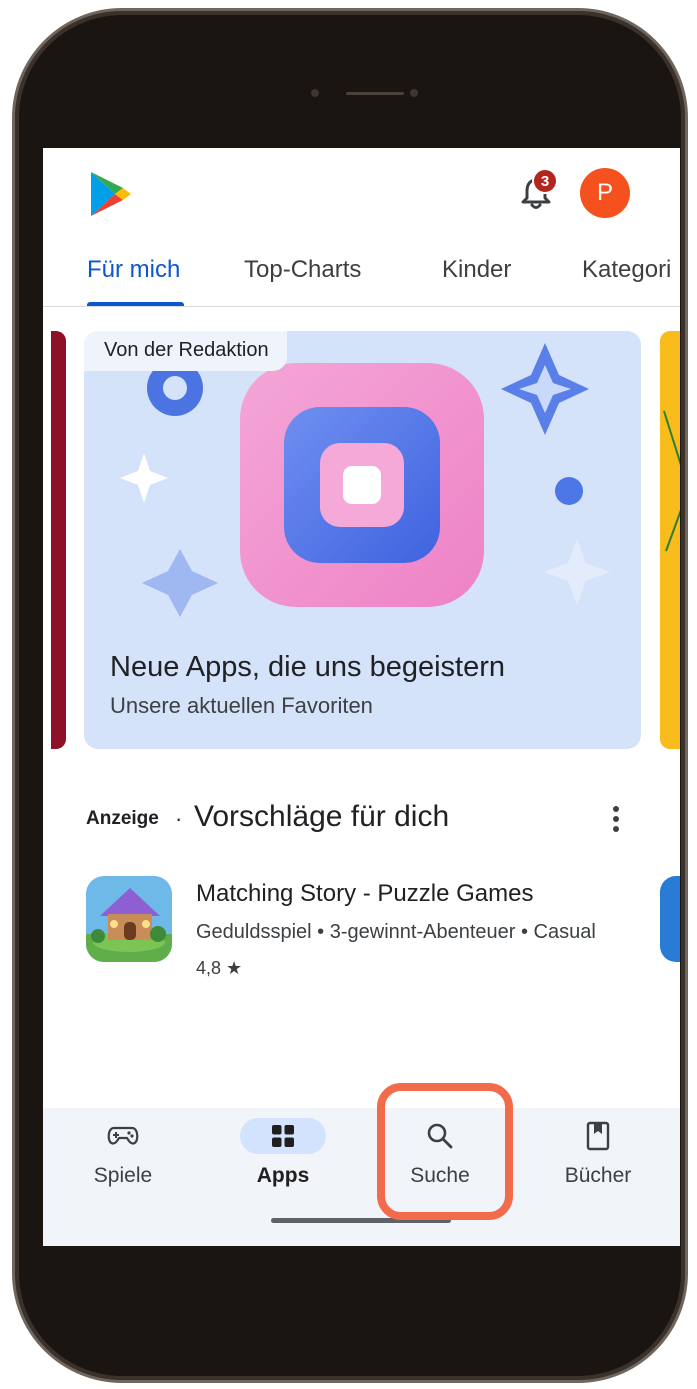 The width and height of the screenshot is (697, 1389). What do you see at coordinates (315, 93) in the screenshot?
I see `sensor-dot` at bounding box center [315, 93].